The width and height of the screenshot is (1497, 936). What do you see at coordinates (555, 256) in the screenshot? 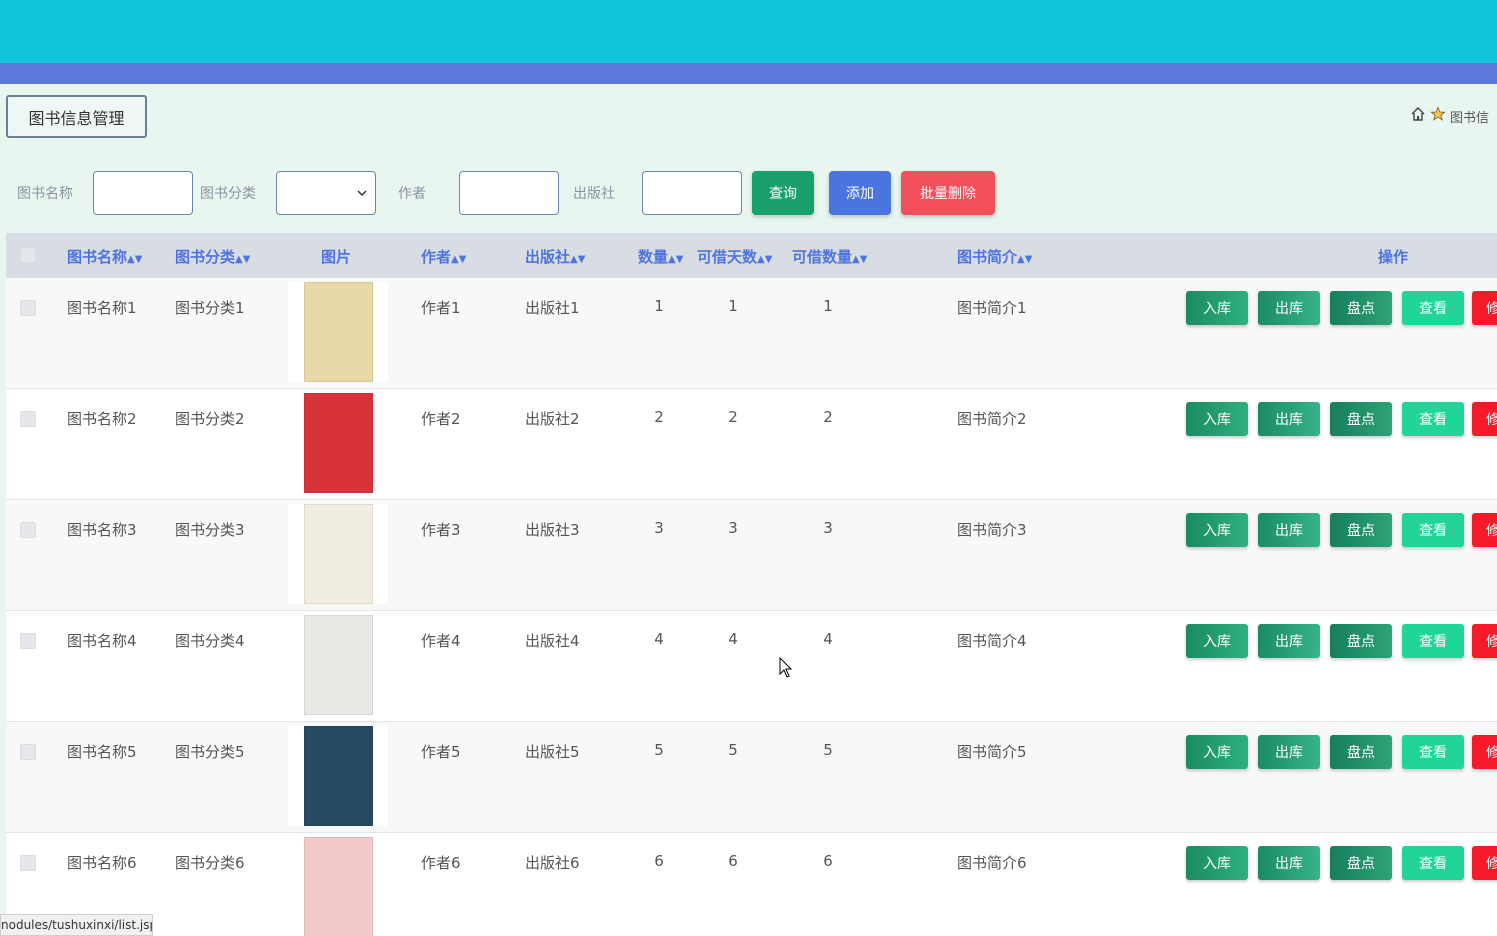
I see `header-publisher: 出版社▲▼` at bounding box center [555, 256].